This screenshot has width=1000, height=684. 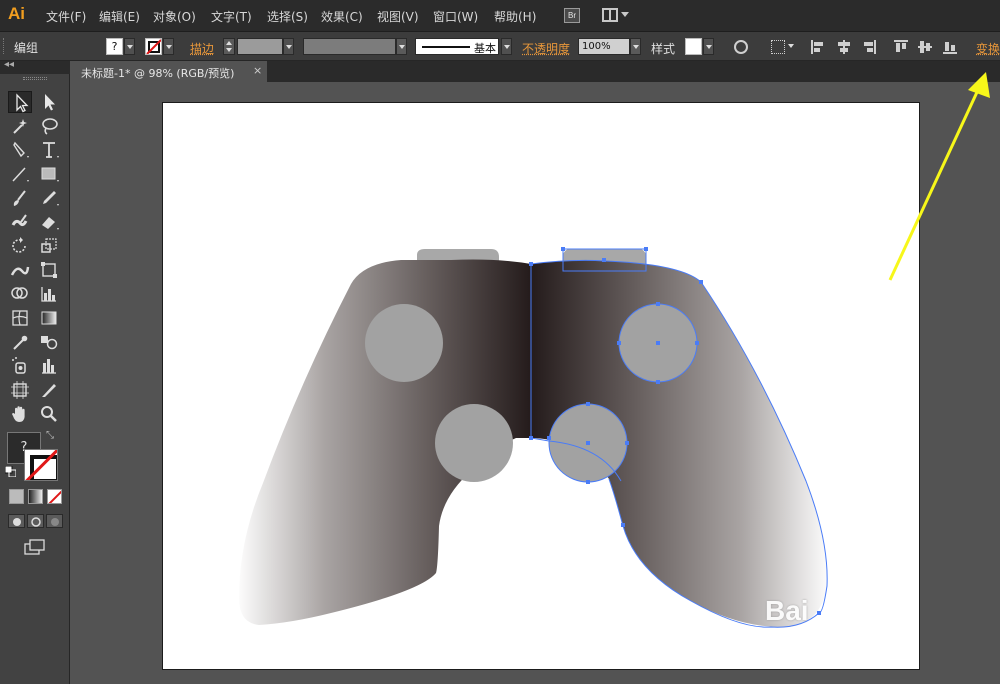 What do you see at coordinates (49, 174) in the screenshot?
I see `rectangle-tool` at bounding box center [49, 174].